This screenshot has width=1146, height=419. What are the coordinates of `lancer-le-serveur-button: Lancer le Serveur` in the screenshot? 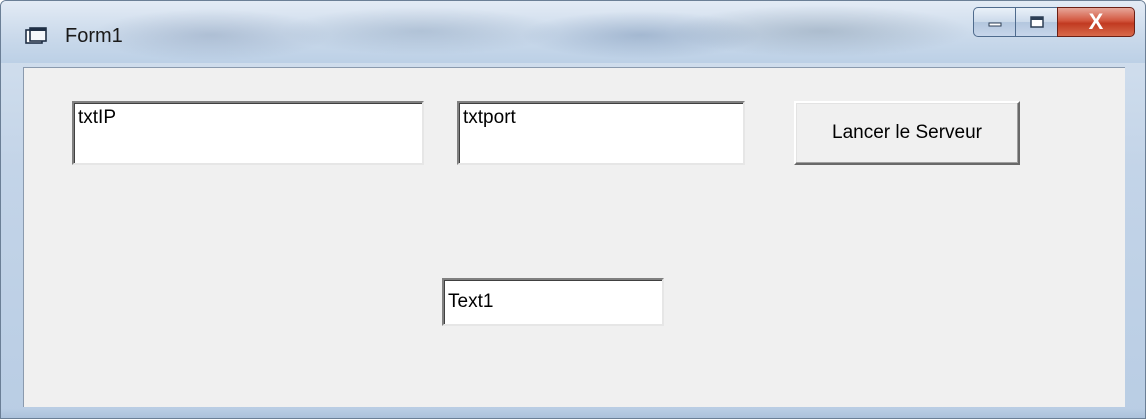 It's located at (907, 133).